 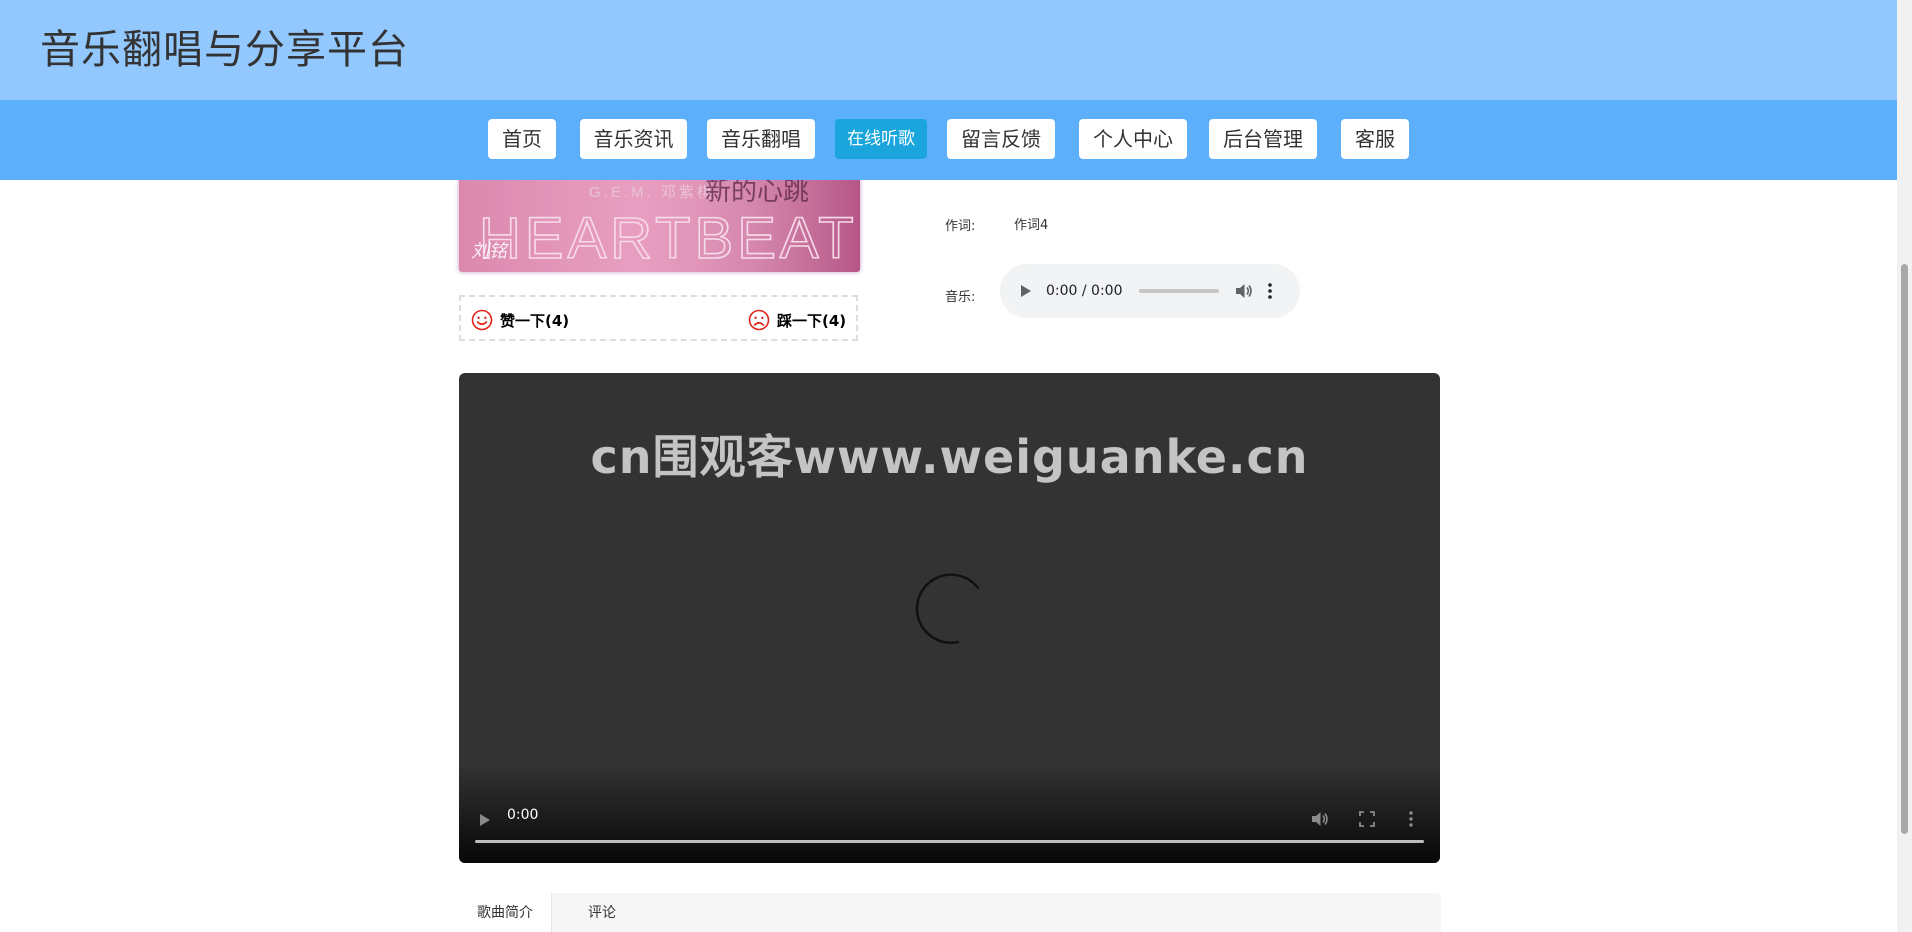 I want to click on smile-icon, so click(x=482, y=320).